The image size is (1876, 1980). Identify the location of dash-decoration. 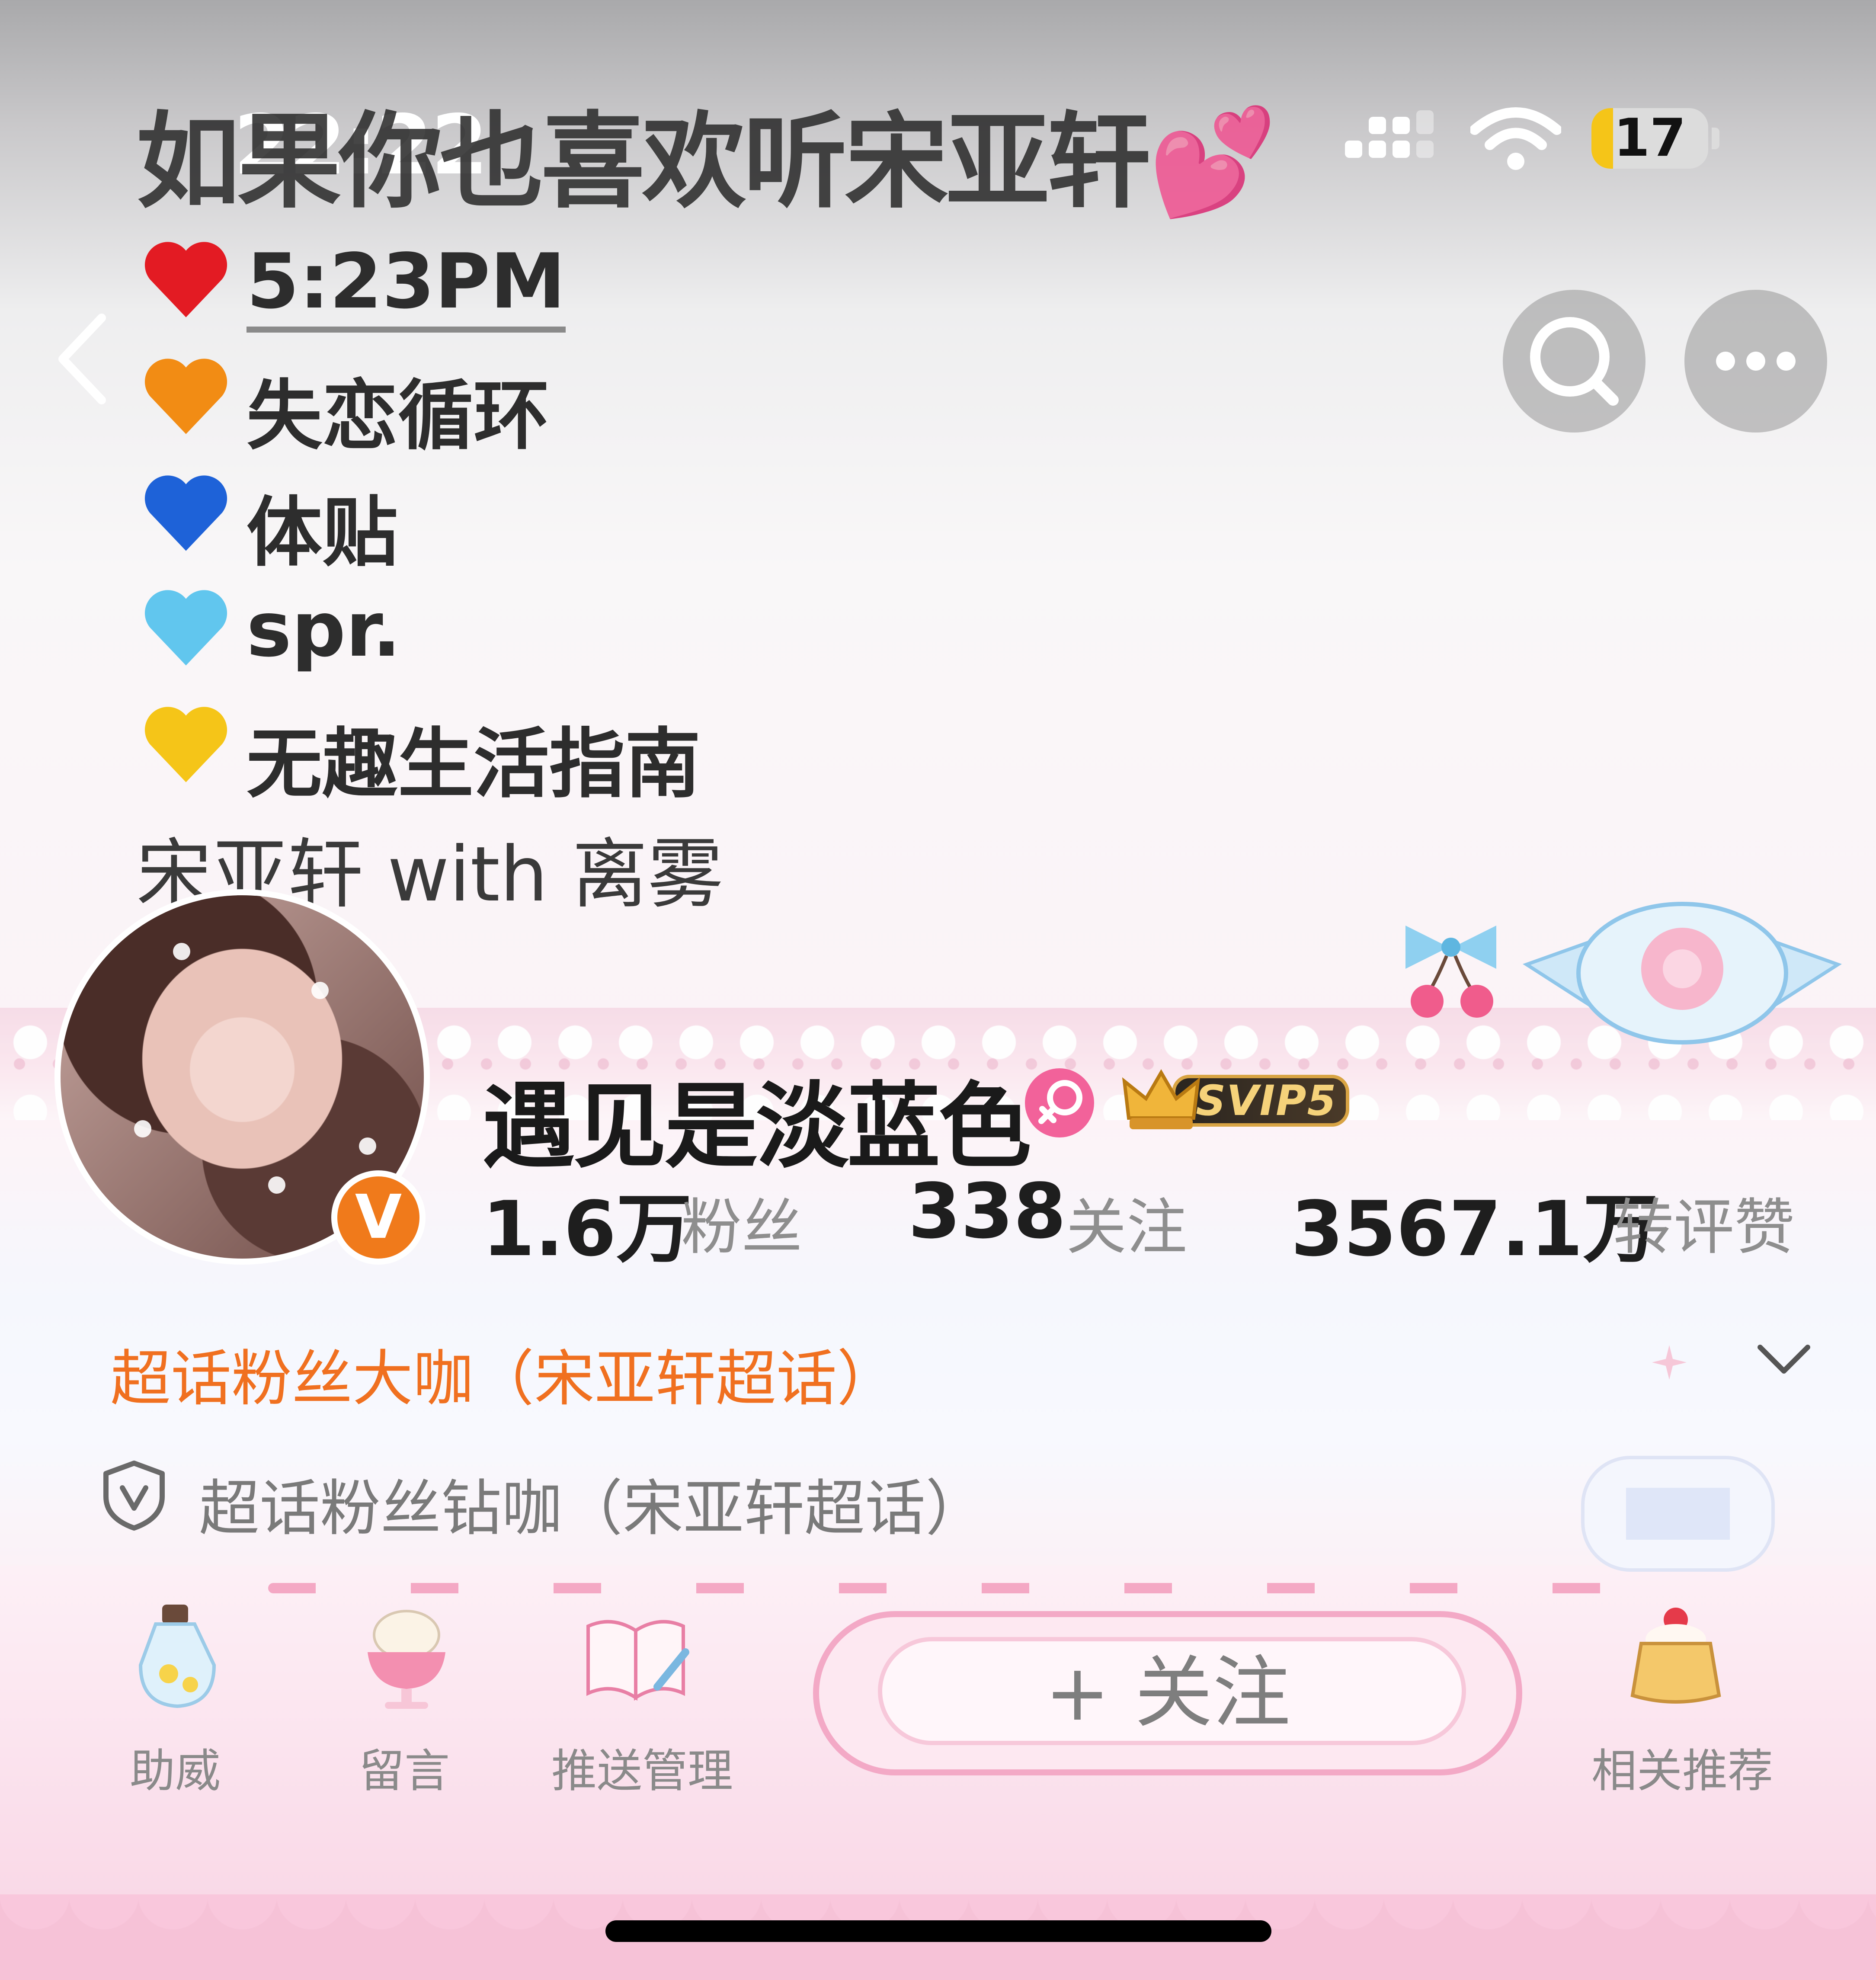
(960, 1588).